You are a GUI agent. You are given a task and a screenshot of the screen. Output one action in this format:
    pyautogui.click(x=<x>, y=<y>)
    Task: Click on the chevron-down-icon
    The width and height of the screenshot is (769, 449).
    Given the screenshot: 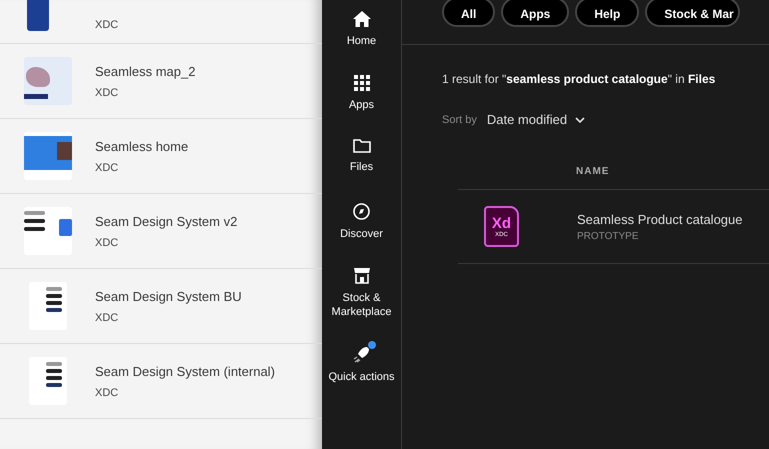 What is the action you would take?
    pyautogui.click(x=580, y=119)
    